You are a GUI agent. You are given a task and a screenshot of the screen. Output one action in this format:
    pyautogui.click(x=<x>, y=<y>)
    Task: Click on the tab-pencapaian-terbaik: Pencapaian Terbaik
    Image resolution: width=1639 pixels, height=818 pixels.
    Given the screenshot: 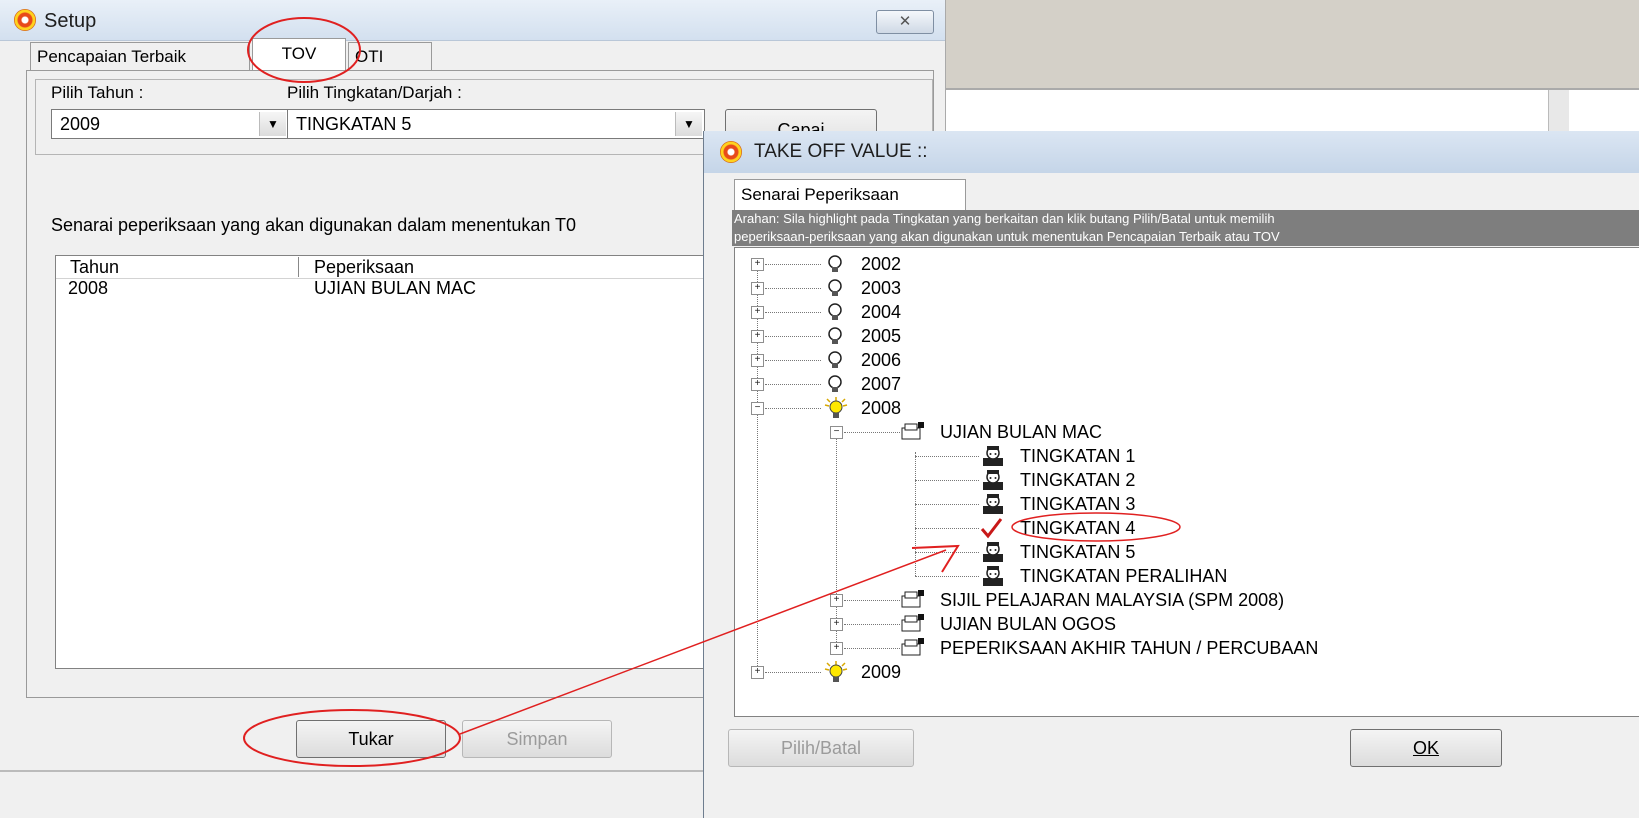 What is the action you would take?
    pyautogui.click(x=140, y=56)
    